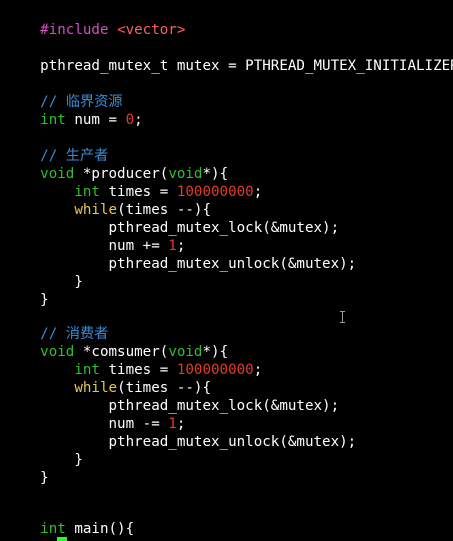  I want to click on code-line-producer-close: }, so click(27, 290).